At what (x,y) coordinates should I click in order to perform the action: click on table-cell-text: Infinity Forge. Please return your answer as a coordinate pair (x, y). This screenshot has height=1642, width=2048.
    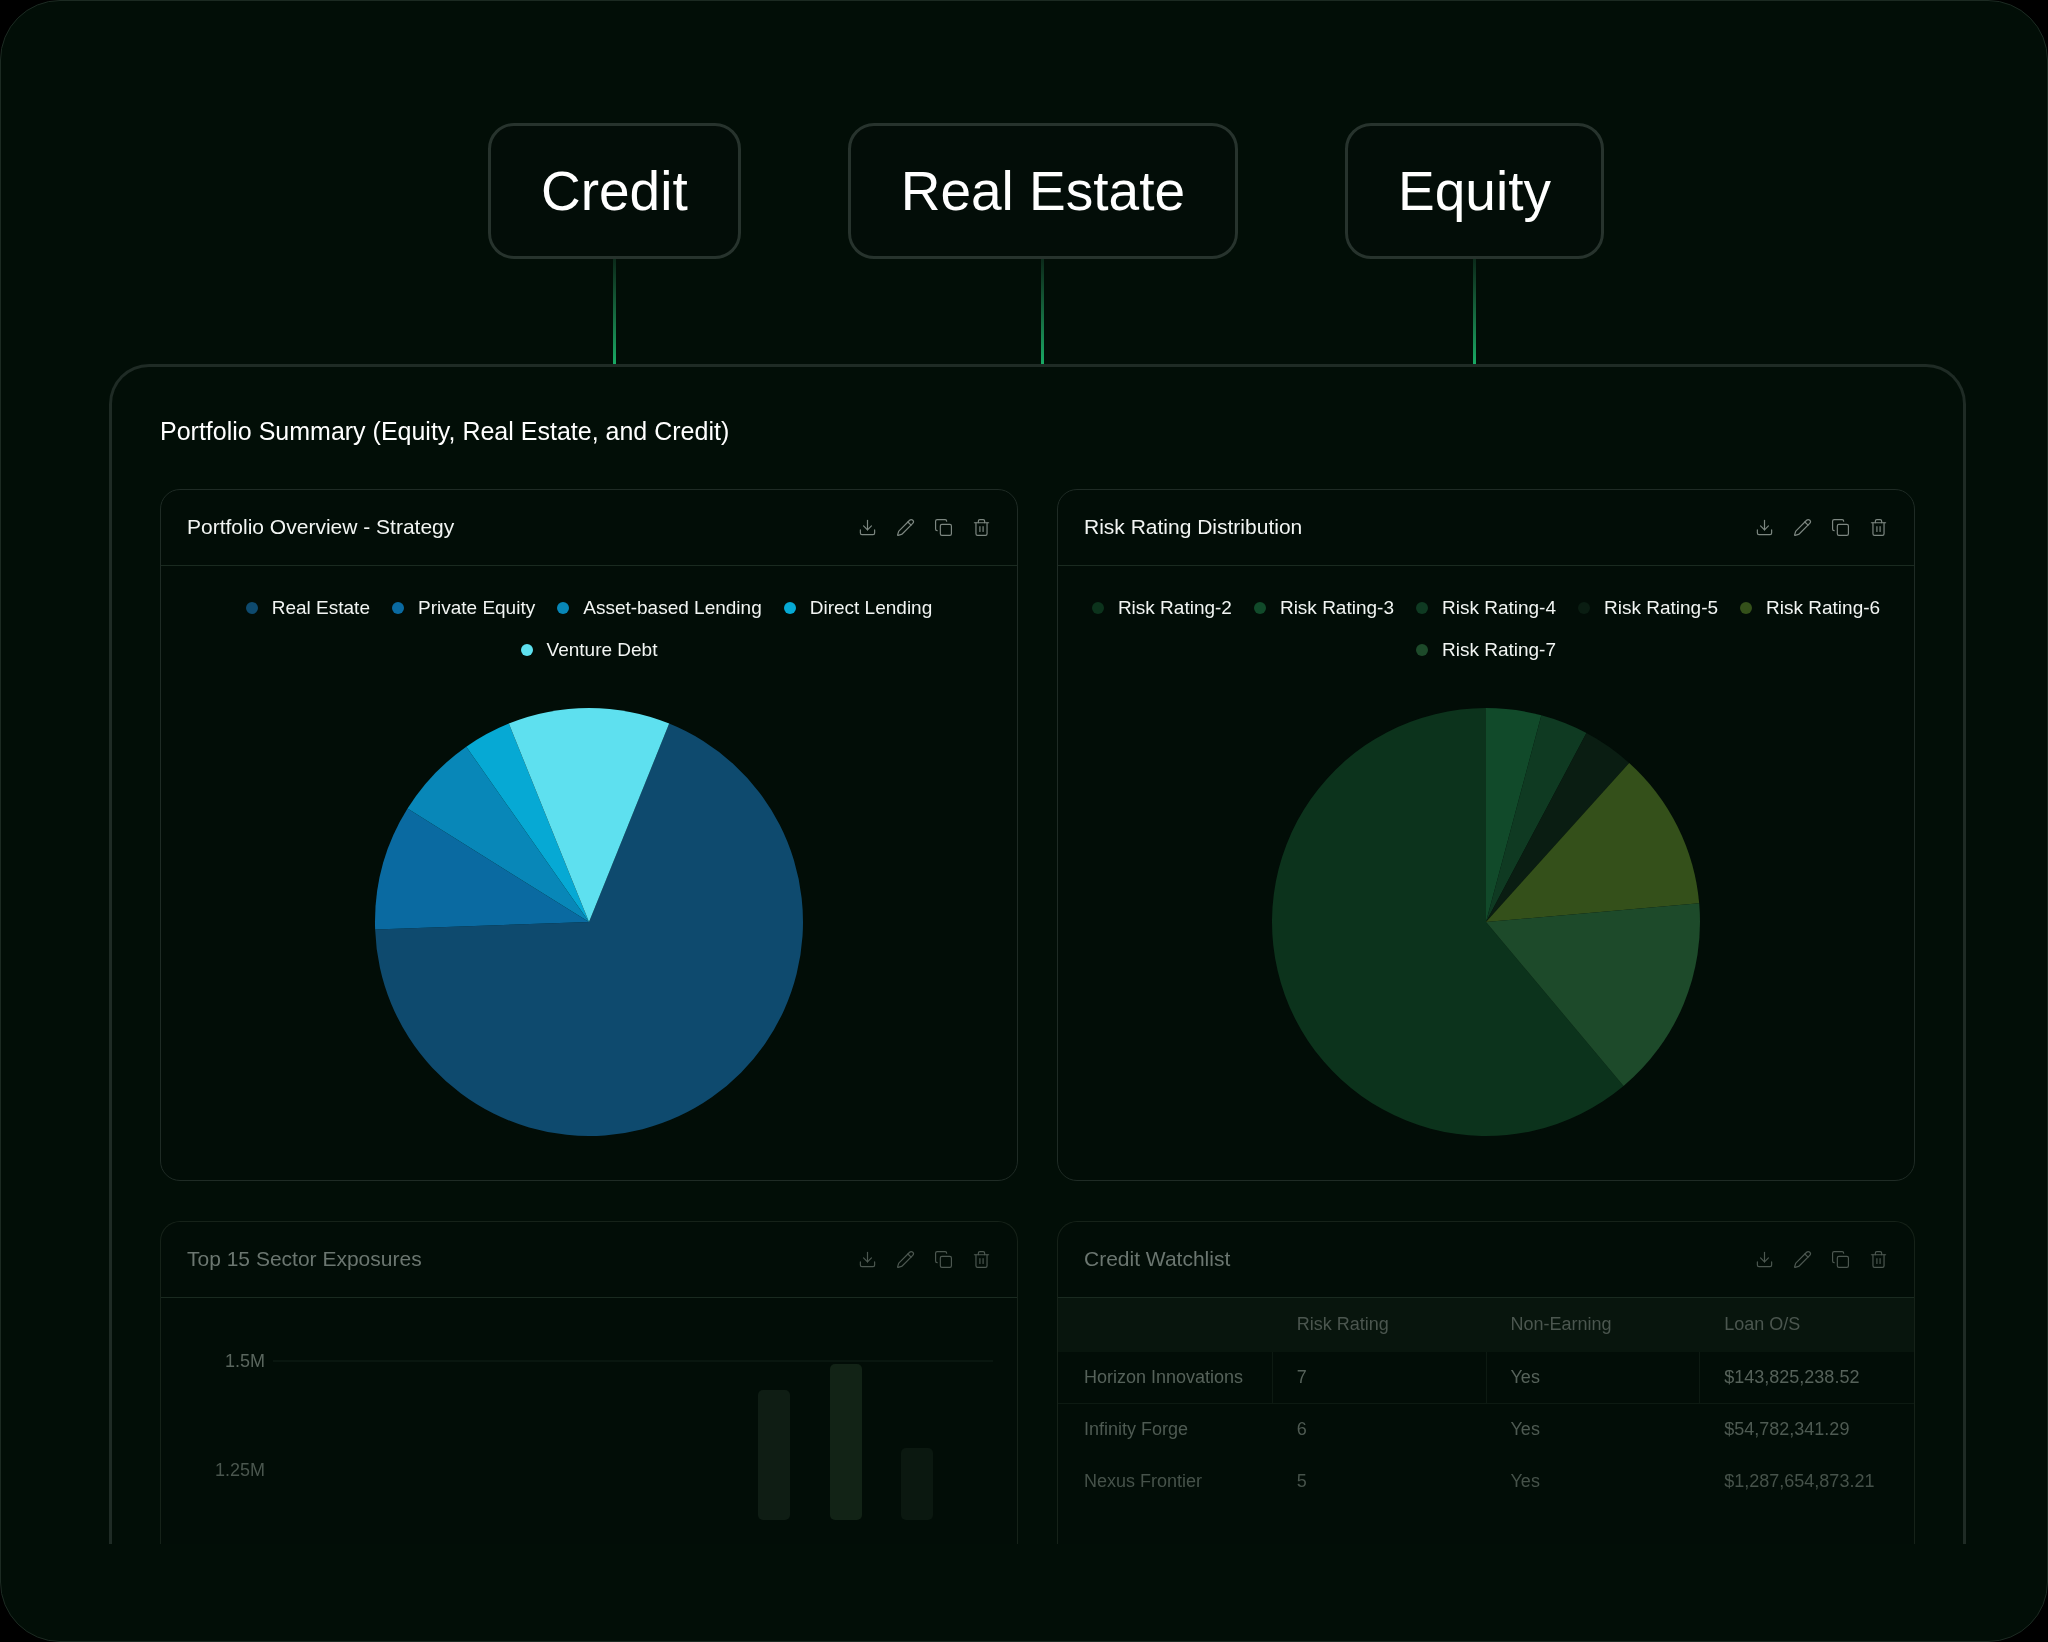
    Looking at the image, I should click on (1136, 1429).